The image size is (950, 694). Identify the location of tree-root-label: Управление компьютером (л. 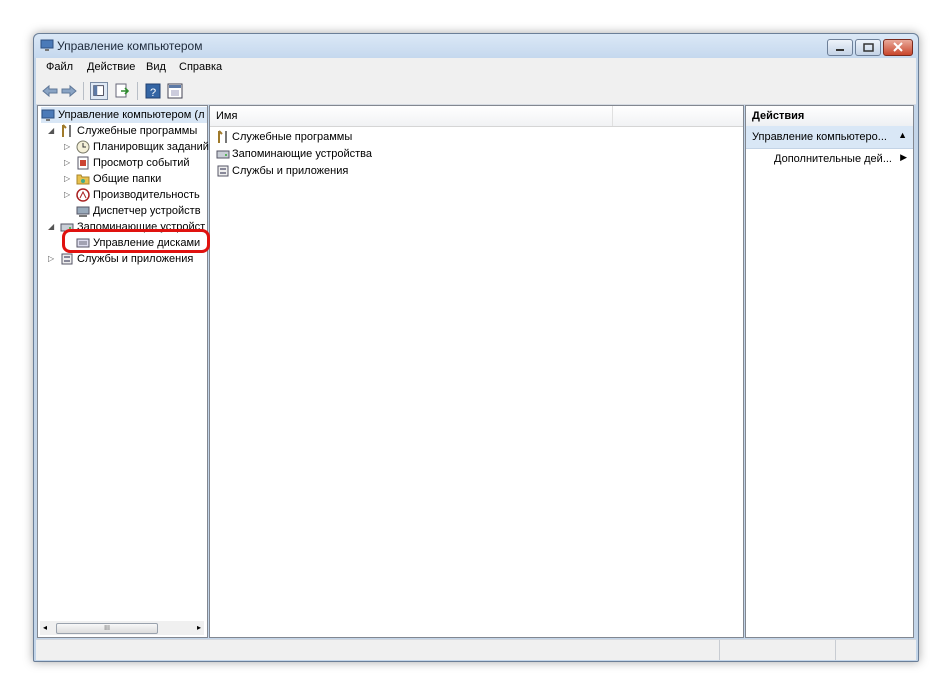
(131, 115).